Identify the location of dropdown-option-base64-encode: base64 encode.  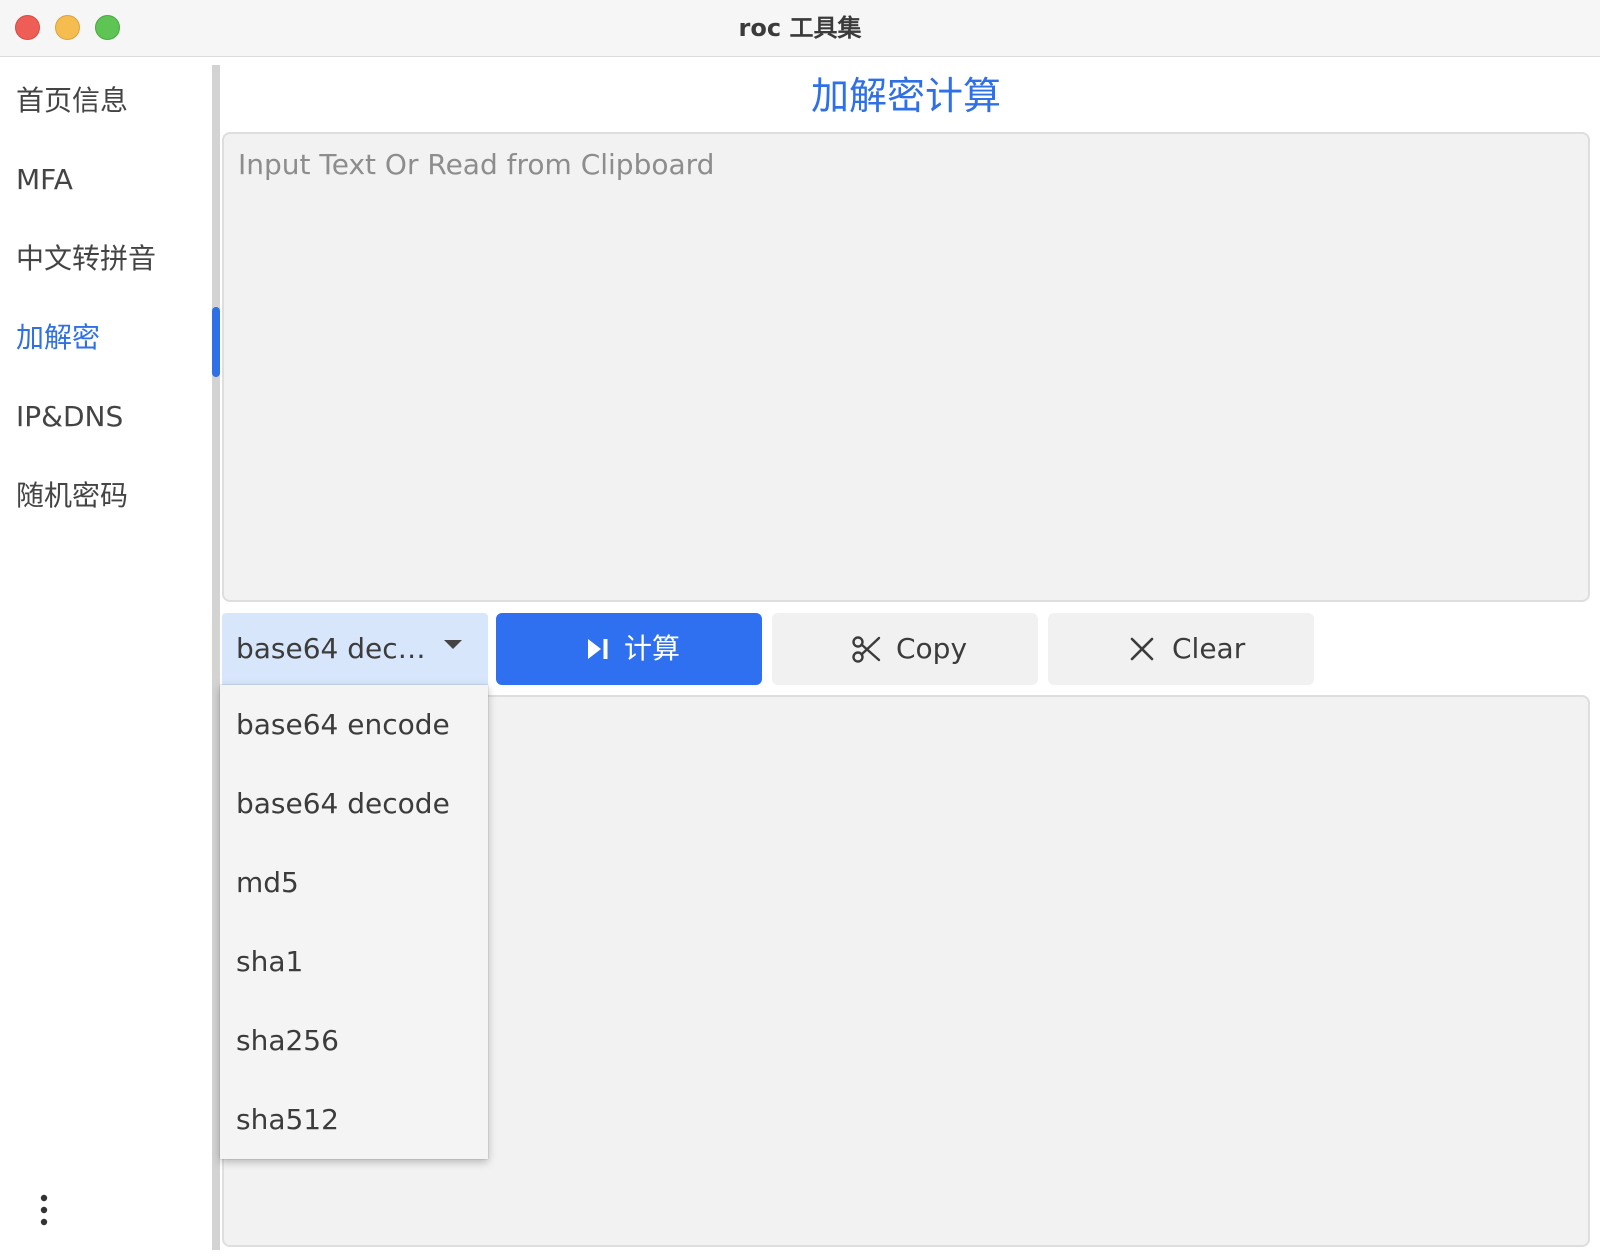
(354, 725).